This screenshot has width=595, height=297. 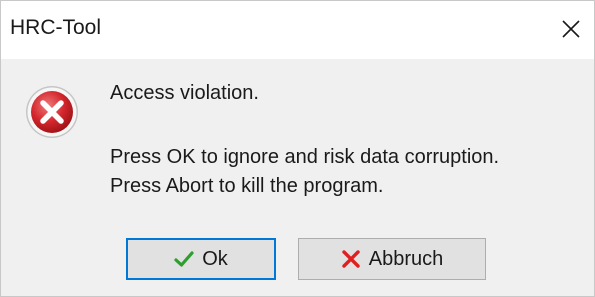 What do you see at coordinates (351, 259) in the screenshot?
I see `x-icon` at bounding box center [351, 259].